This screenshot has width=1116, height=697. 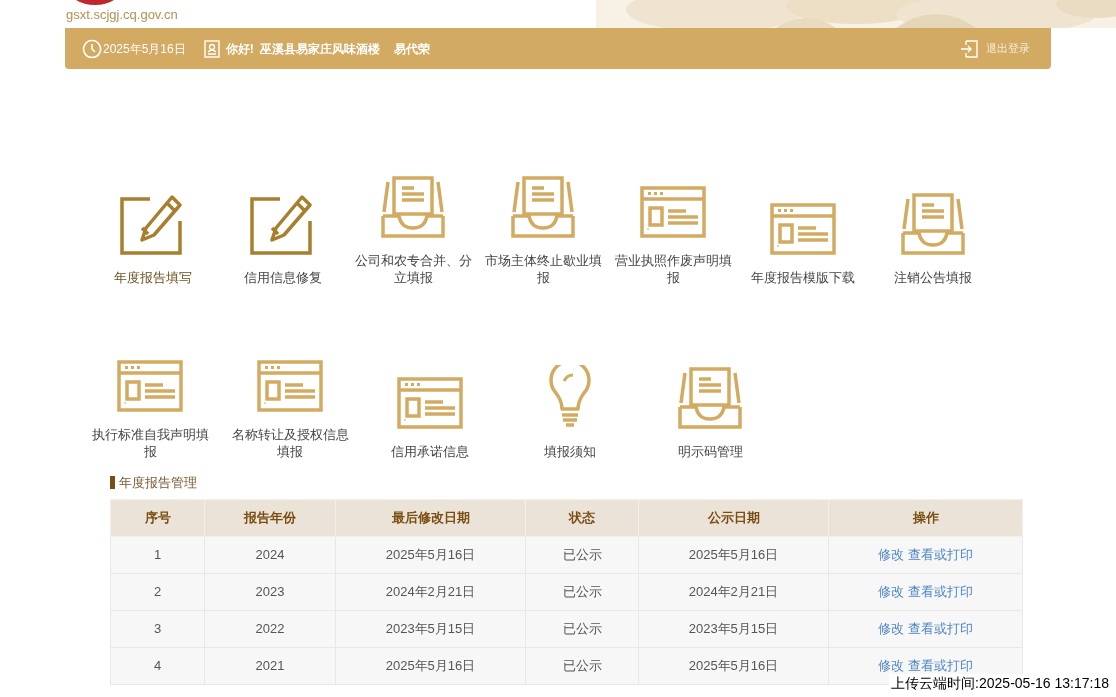 What do you see at coordinates (733, 517) in the screenshot?
I see `column-header: 公示日期` at bounding box center [733, 517].